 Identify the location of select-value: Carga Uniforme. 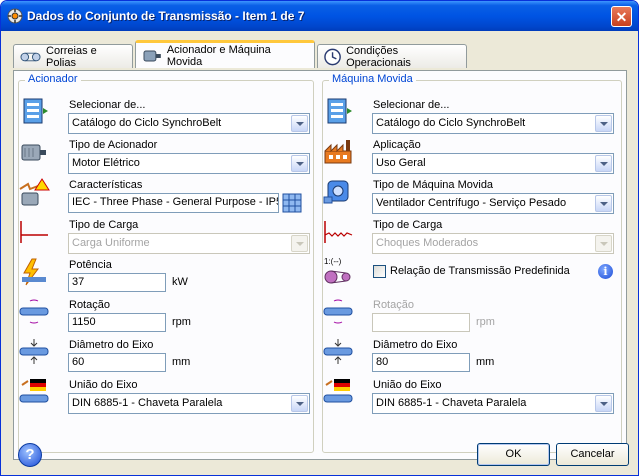
(111, 243).